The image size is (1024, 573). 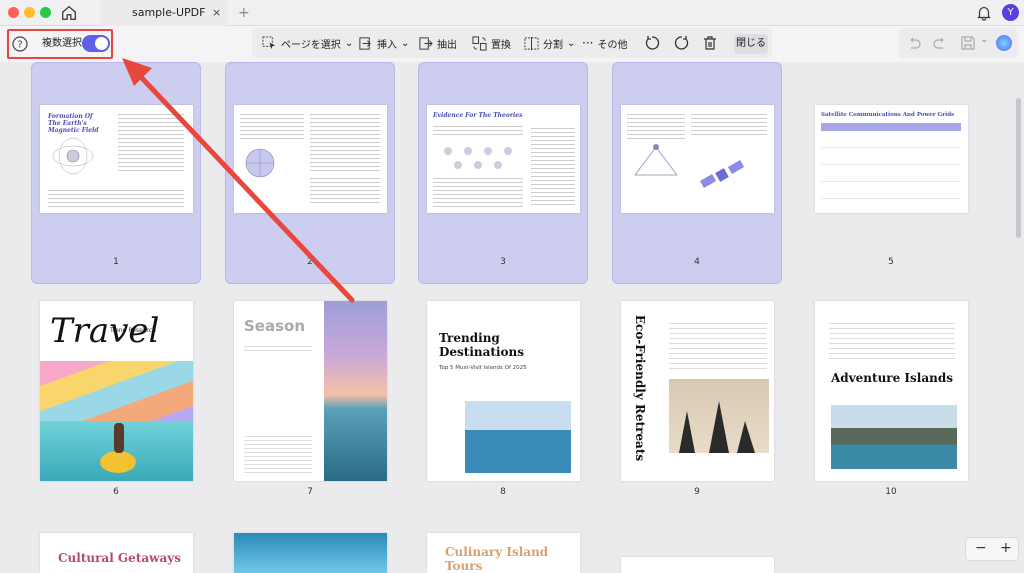 I want to click on undo-icon, so click(x=914, y=43).